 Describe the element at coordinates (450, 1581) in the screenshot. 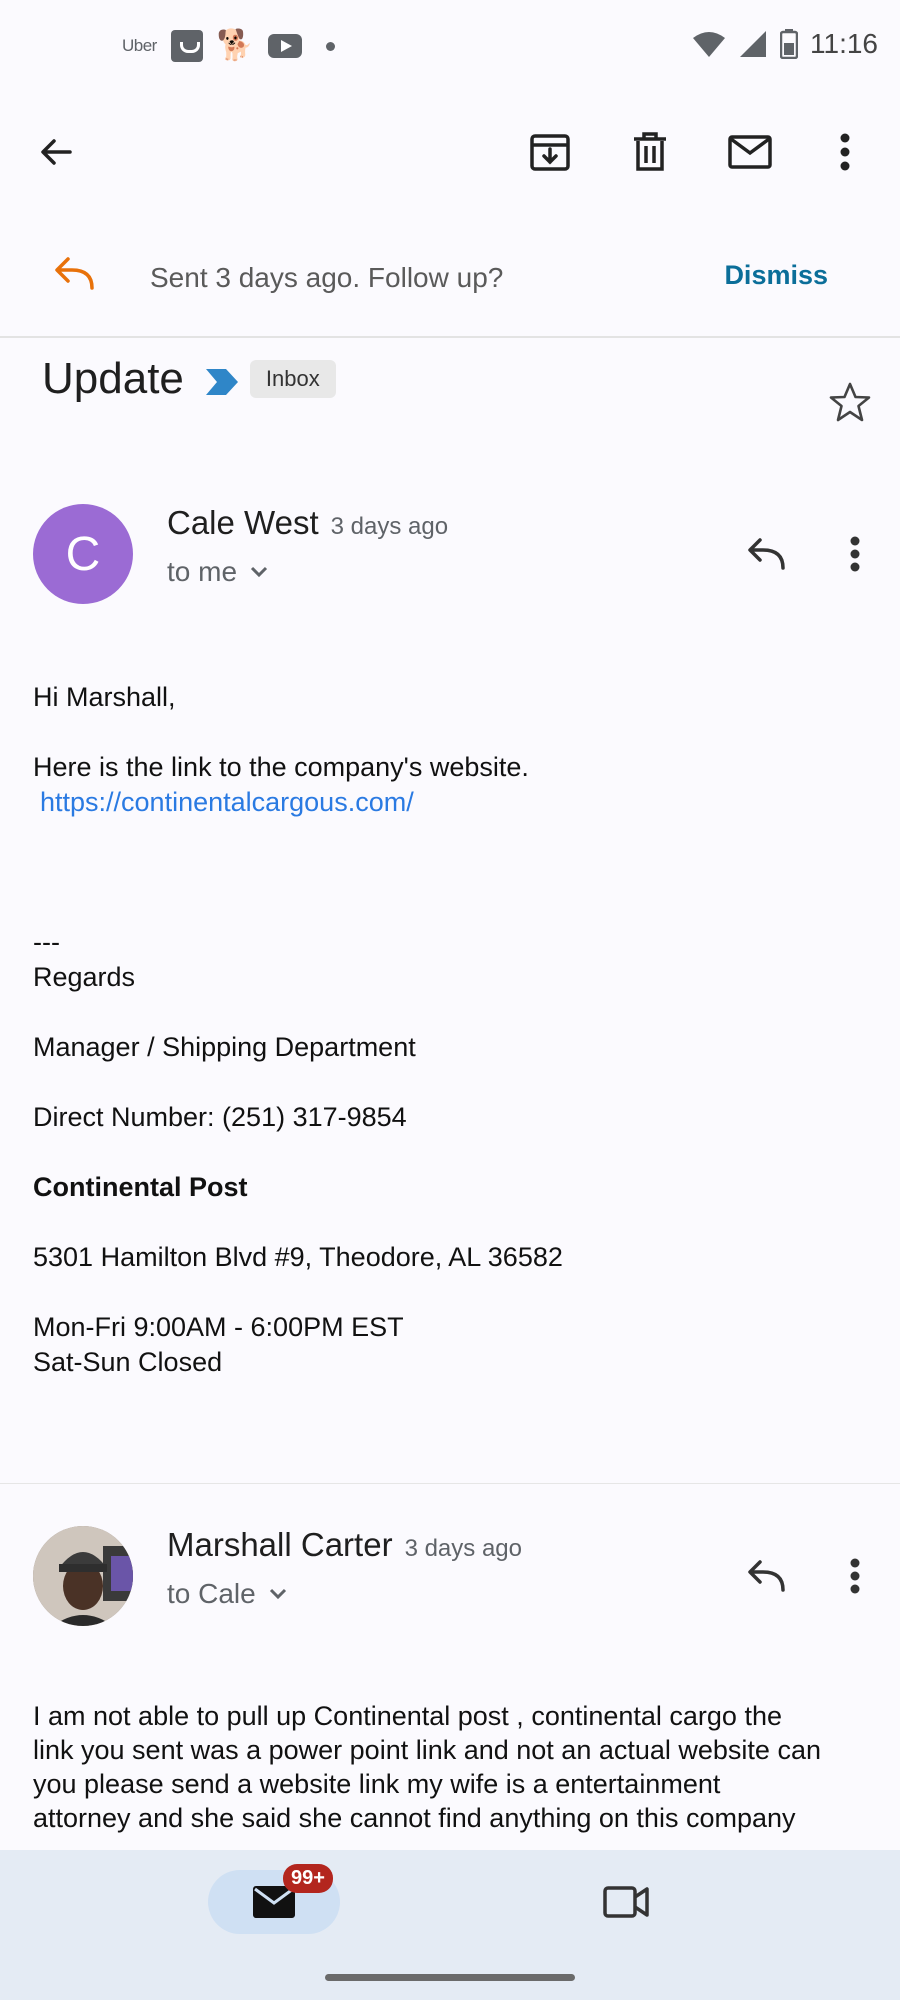

I see `message-header: Marshall Carter 3 days ago to Cale` at that location.